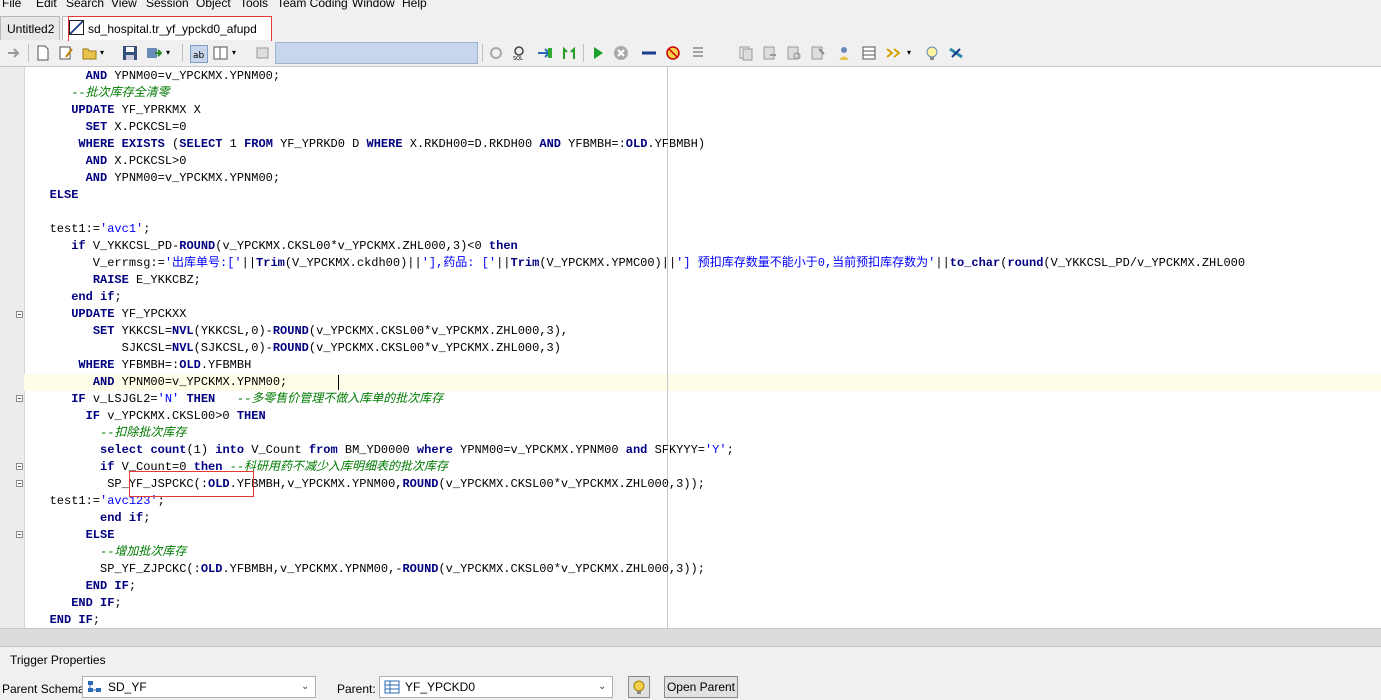 The height and width of the screenshot is (700, 1381). I want to click on toolbar: ▾ ▾ ab ▾ SQL ▾, so click(690, 54).